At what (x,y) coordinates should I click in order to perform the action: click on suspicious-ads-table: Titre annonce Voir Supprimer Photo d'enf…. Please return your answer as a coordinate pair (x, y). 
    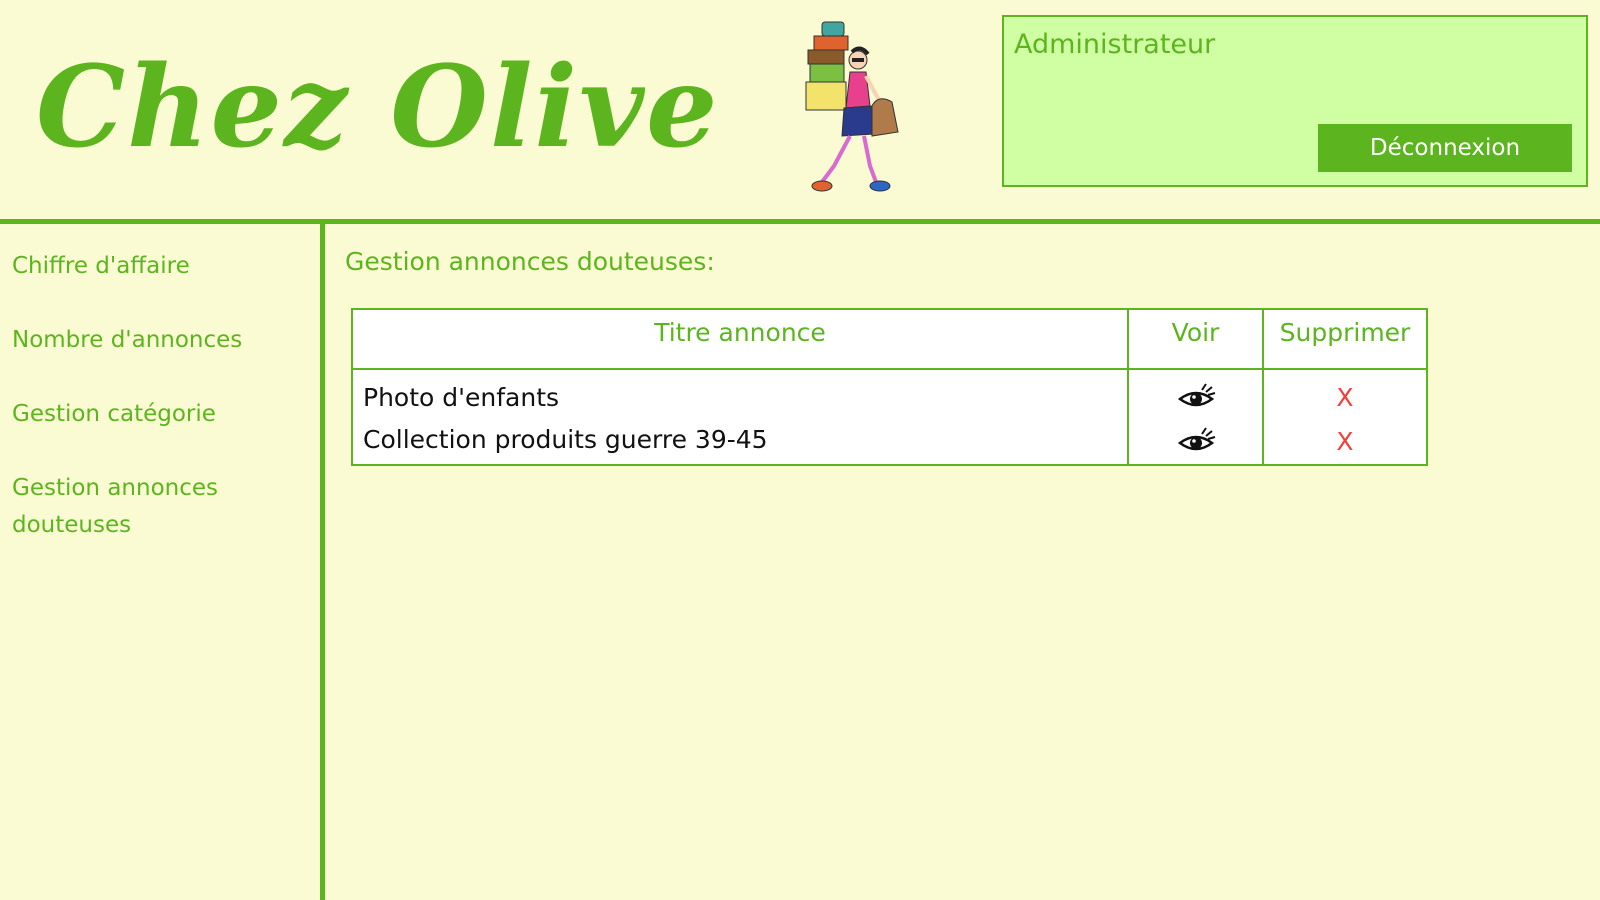
    Looking at the image, I should click on (889, 387).